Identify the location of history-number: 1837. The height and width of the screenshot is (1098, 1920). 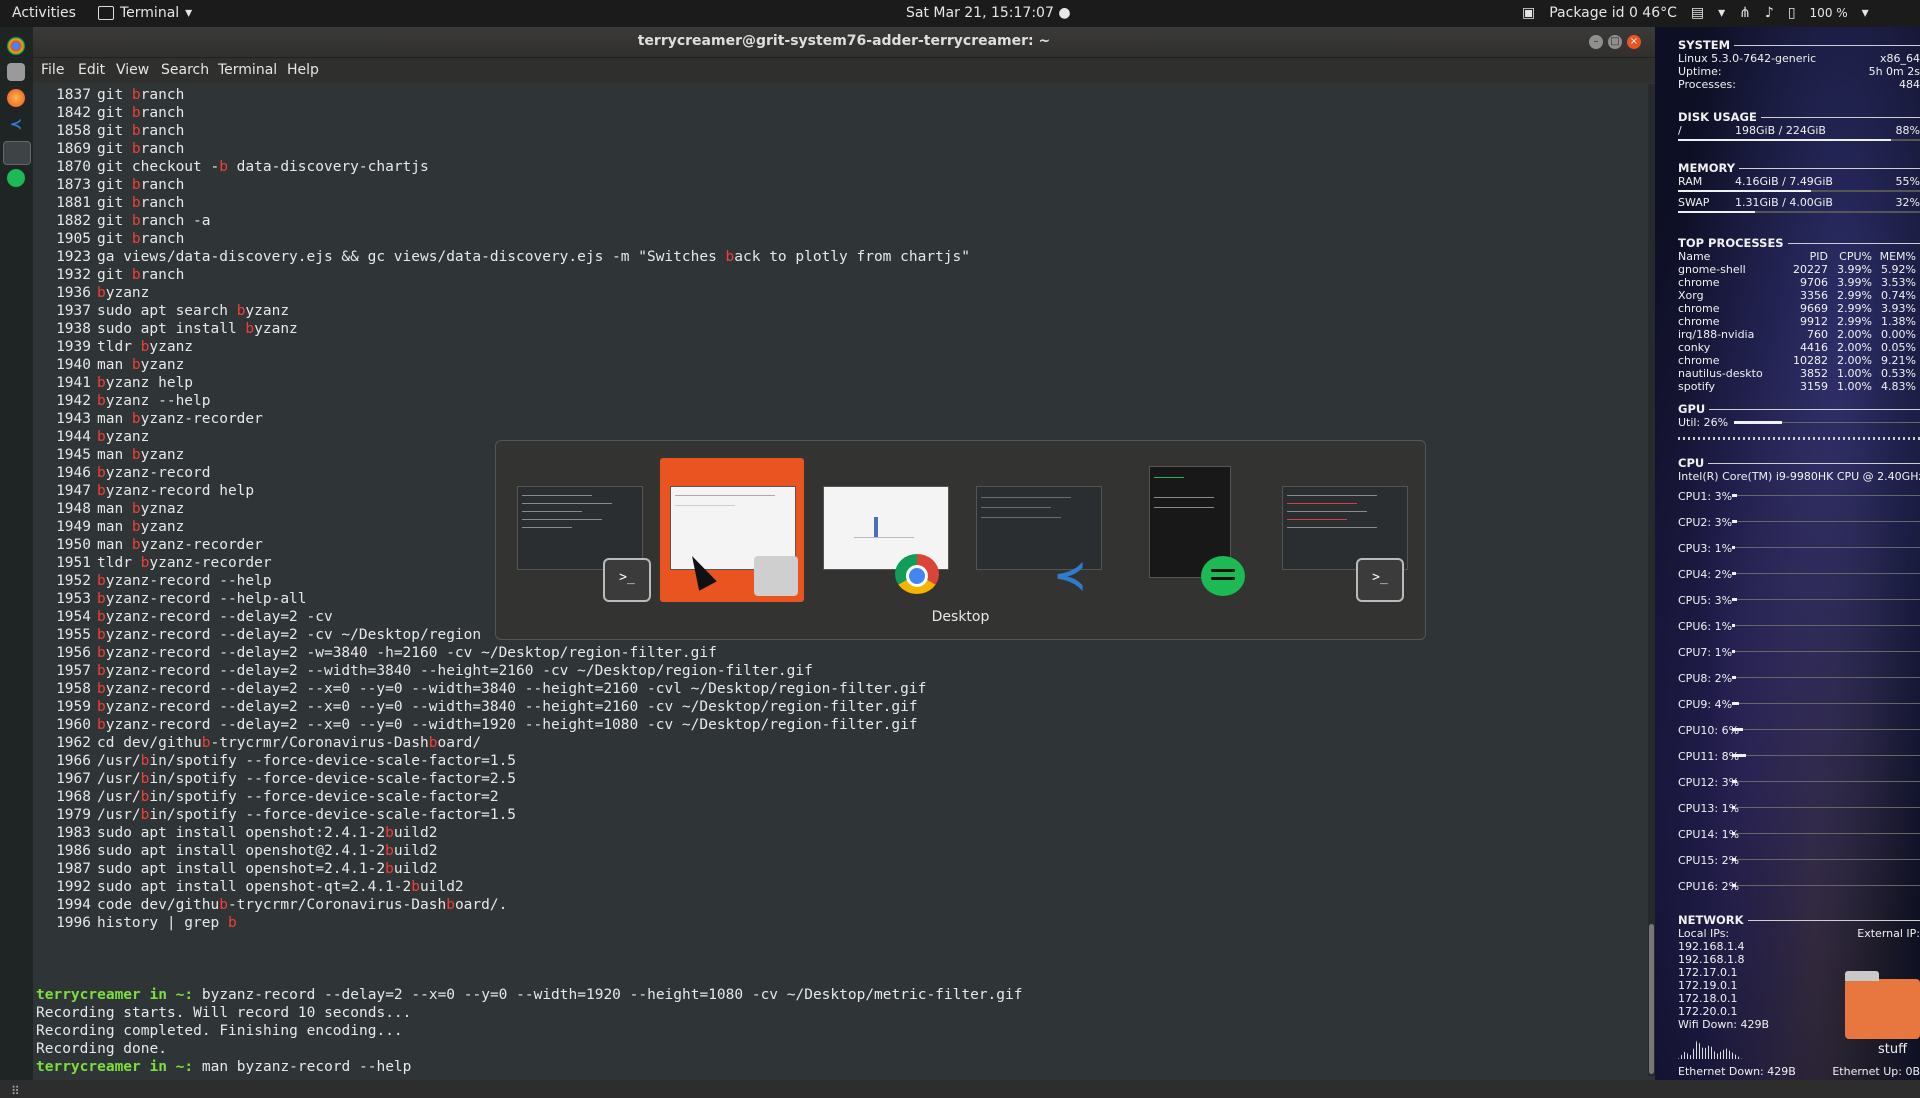
(73, 95).